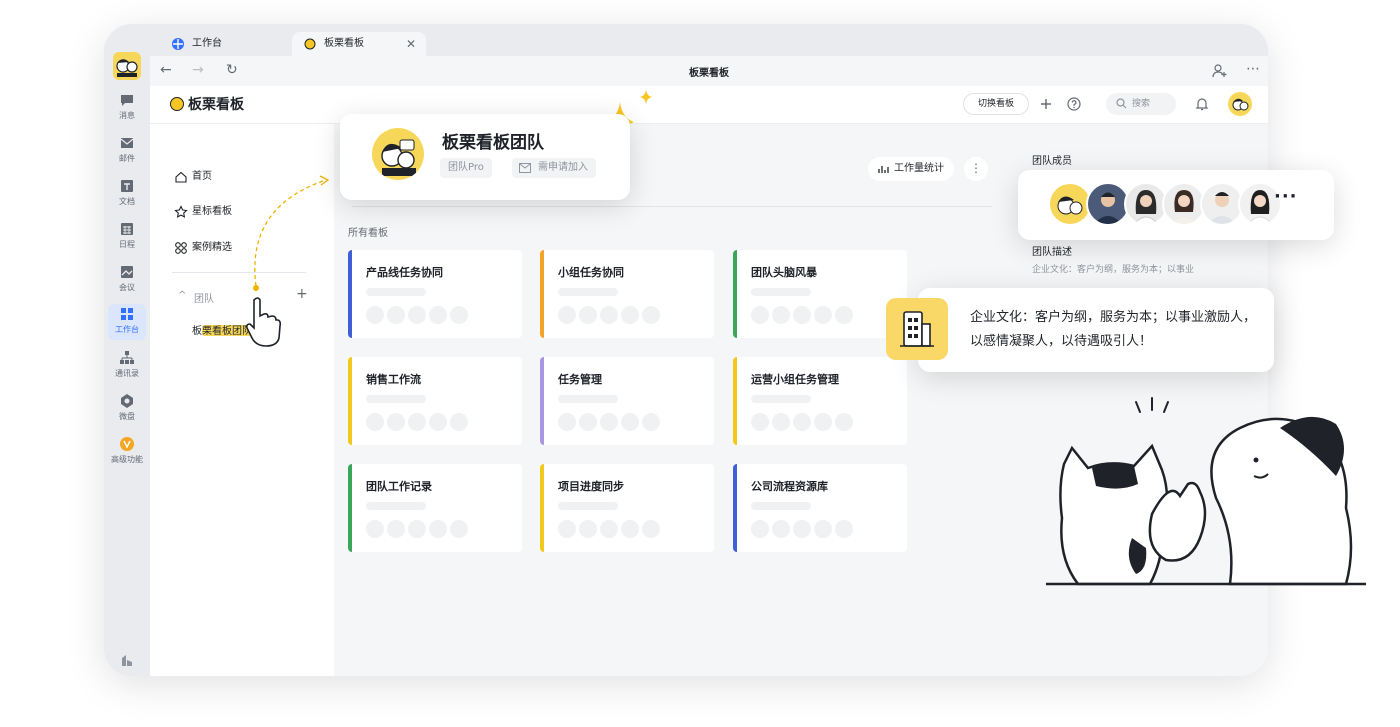 This screenshot has width=1400, height=727. Describe the element at coordinates (435, 508) in the screenshot. I see `board-card: 团队工作记录` at that location.